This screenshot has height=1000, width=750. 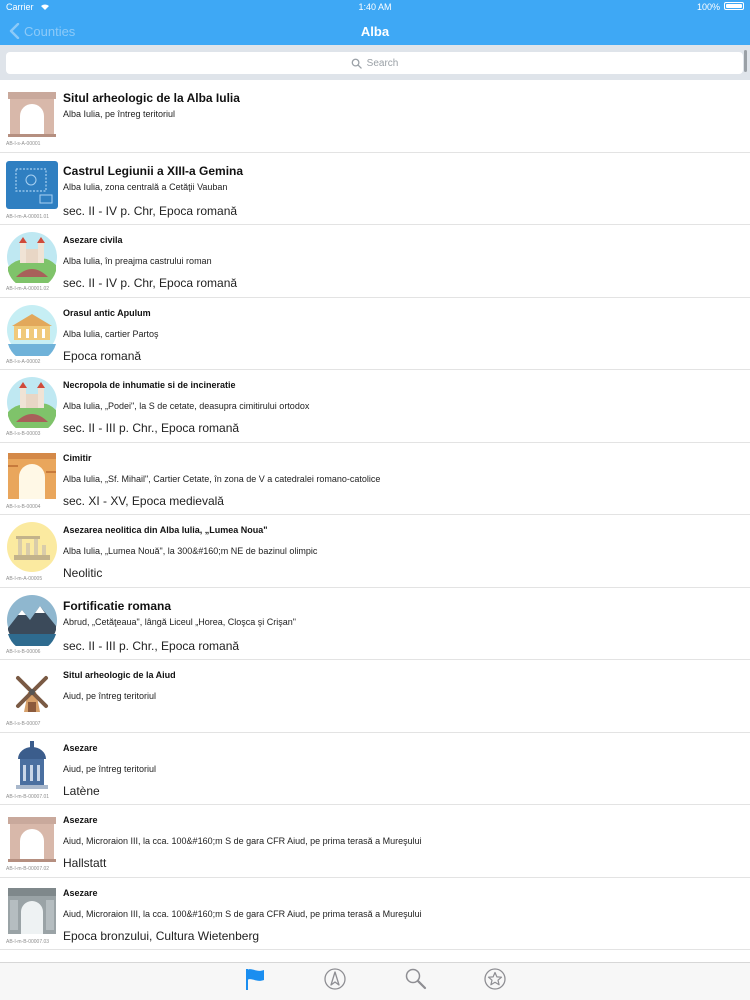 What do you see at coordinates (375, 22) in the screenshot?
I see `navigation-bar: Carrier 1:40 AM 100% Counties Alba` at bounding box center [375, 22].